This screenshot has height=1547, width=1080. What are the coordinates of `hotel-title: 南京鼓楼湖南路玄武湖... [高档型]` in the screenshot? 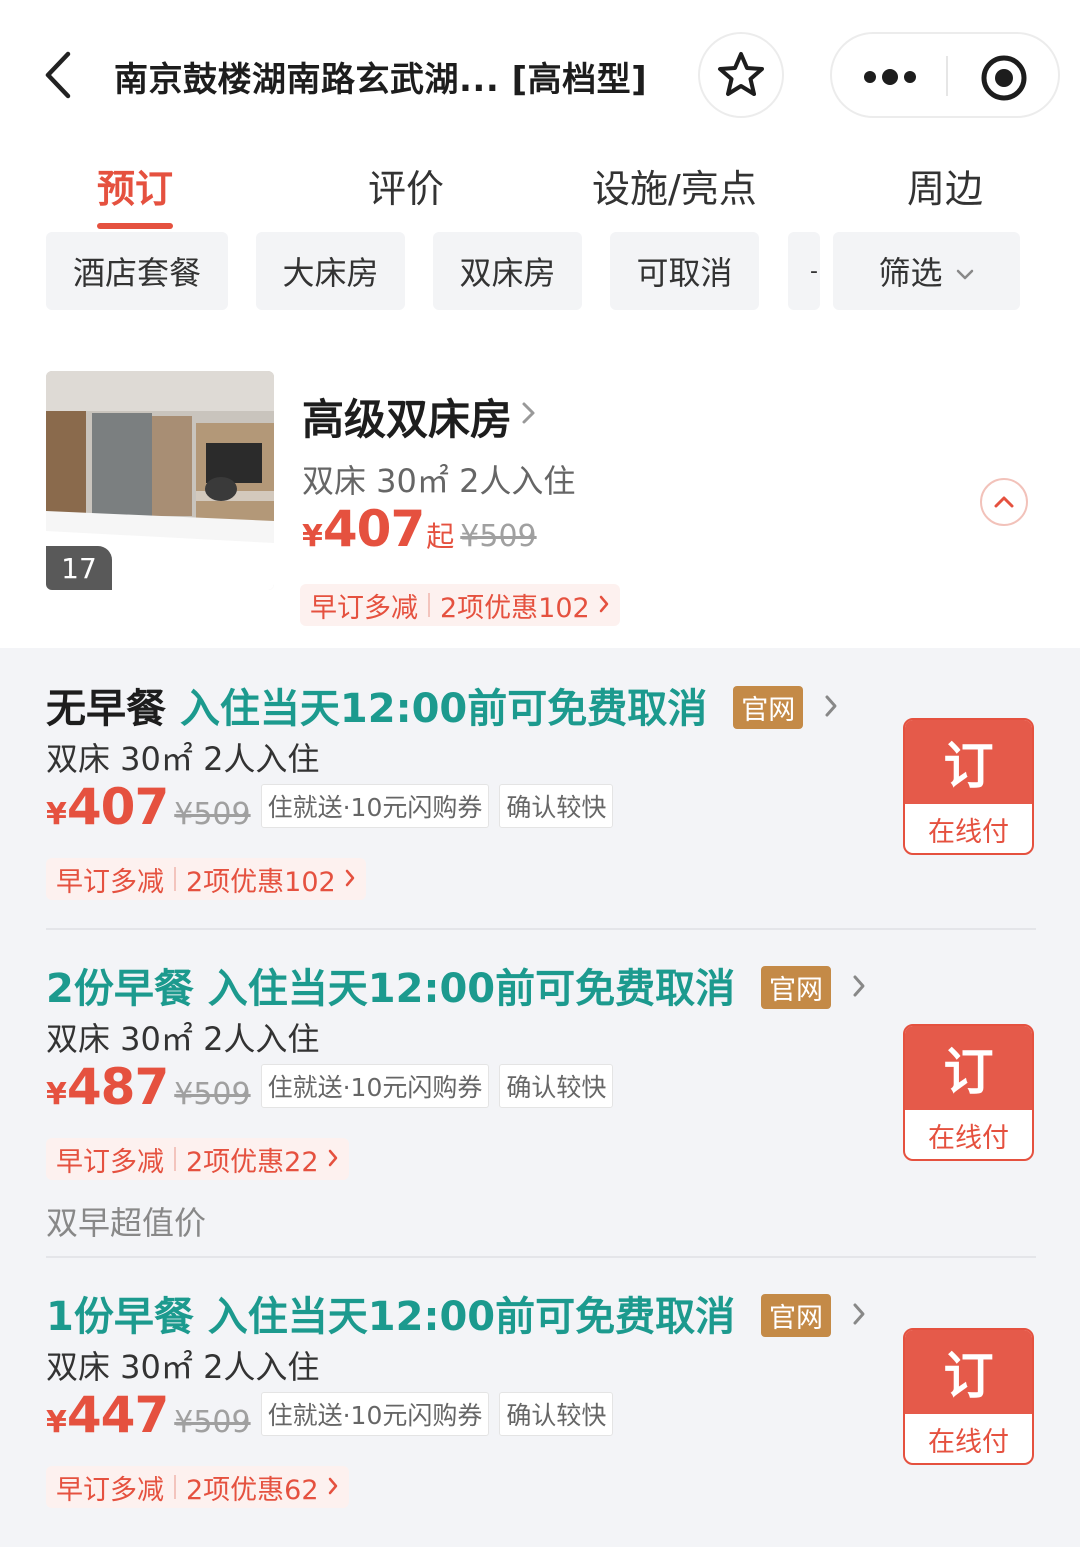 It's located at (381, 80).